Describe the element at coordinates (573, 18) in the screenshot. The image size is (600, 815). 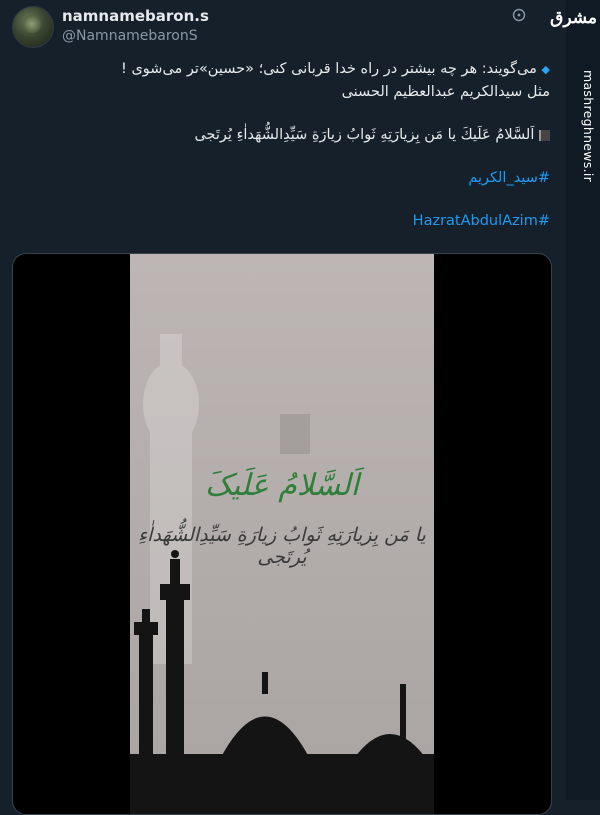
I see `brand-logo: مشرق` at that location.